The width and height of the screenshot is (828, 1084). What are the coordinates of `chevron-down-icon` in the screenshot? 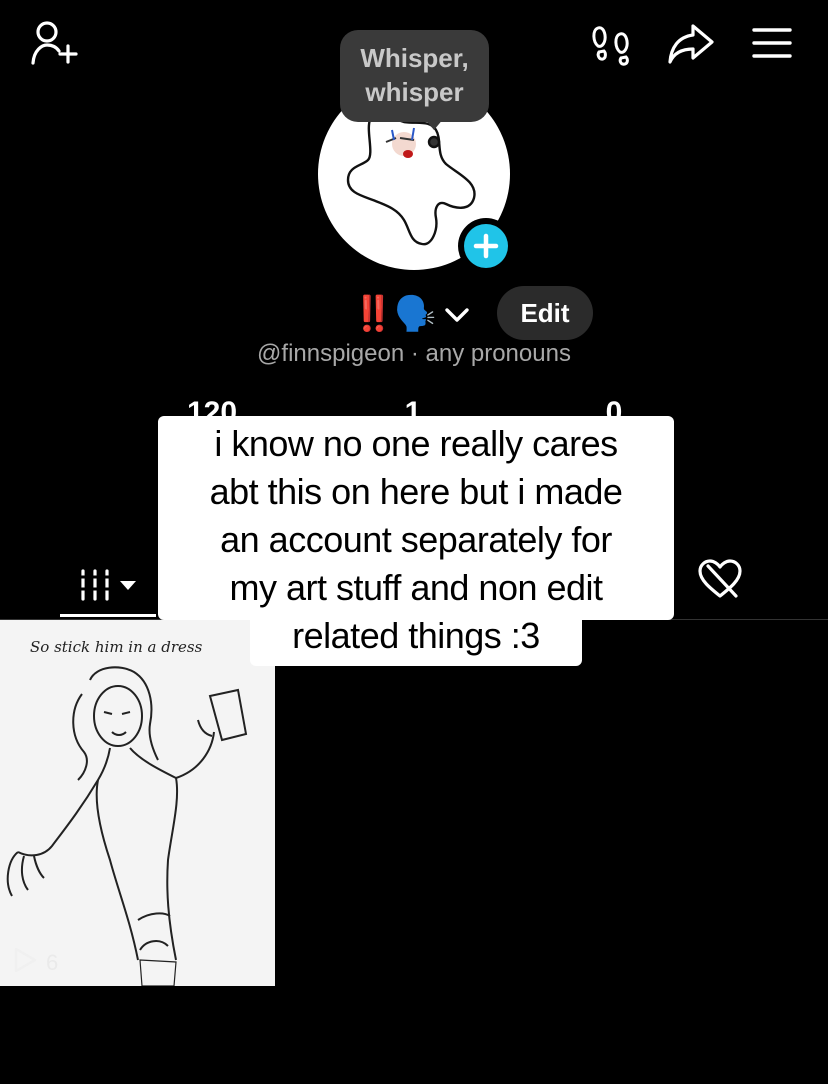 It's located at (457, 314).